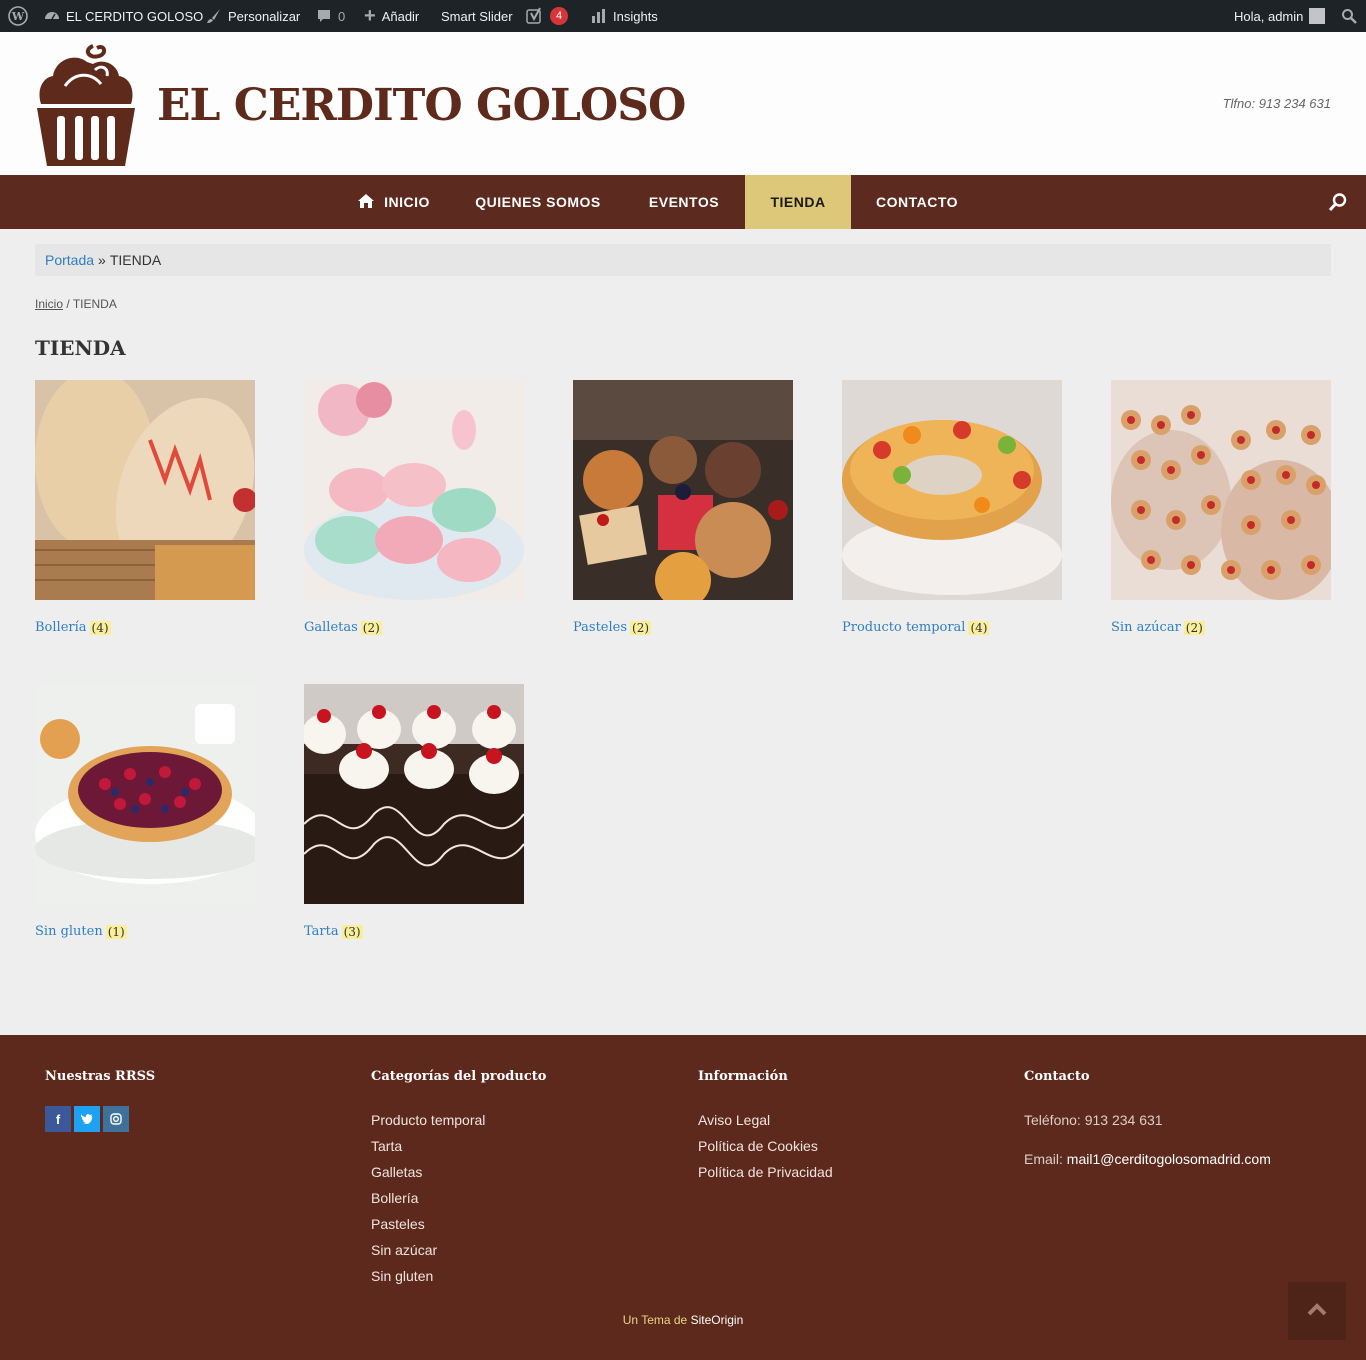 This screenshot has height=1360, width=1366. What do you see at coordinates (69, 260) in the screenshot?
I see `breadcrumb-home-link: Portada` at bounding box center [69, 260].